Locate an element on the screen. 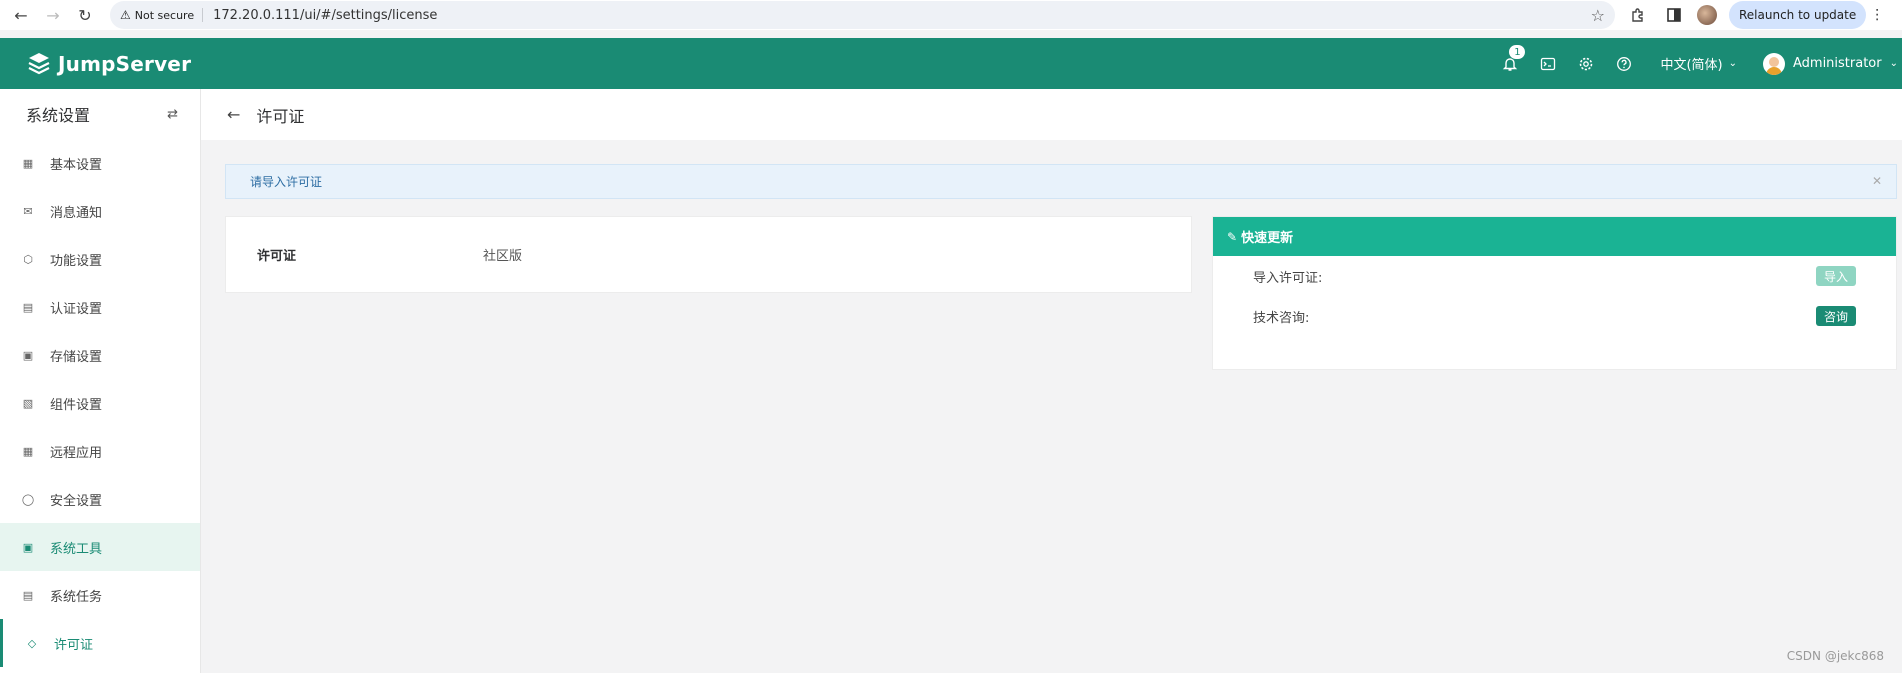 The image size is (1902, 673). sidebar-item-security: ◯ 安全设置 is located at coordinates (100, 499).